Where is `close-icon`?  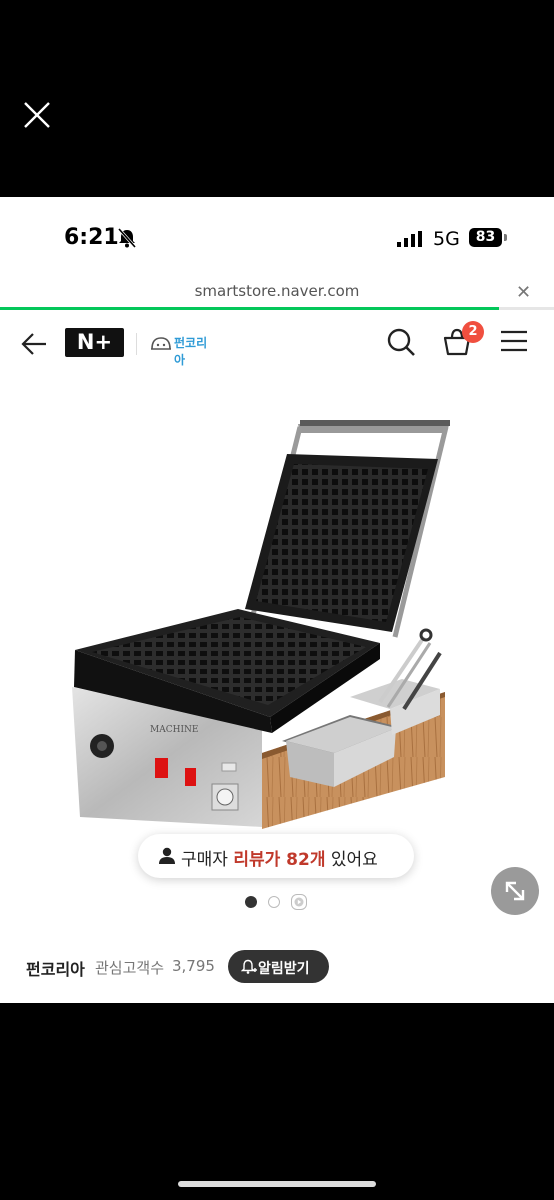
close-icon is located at coordinates (37, 115).